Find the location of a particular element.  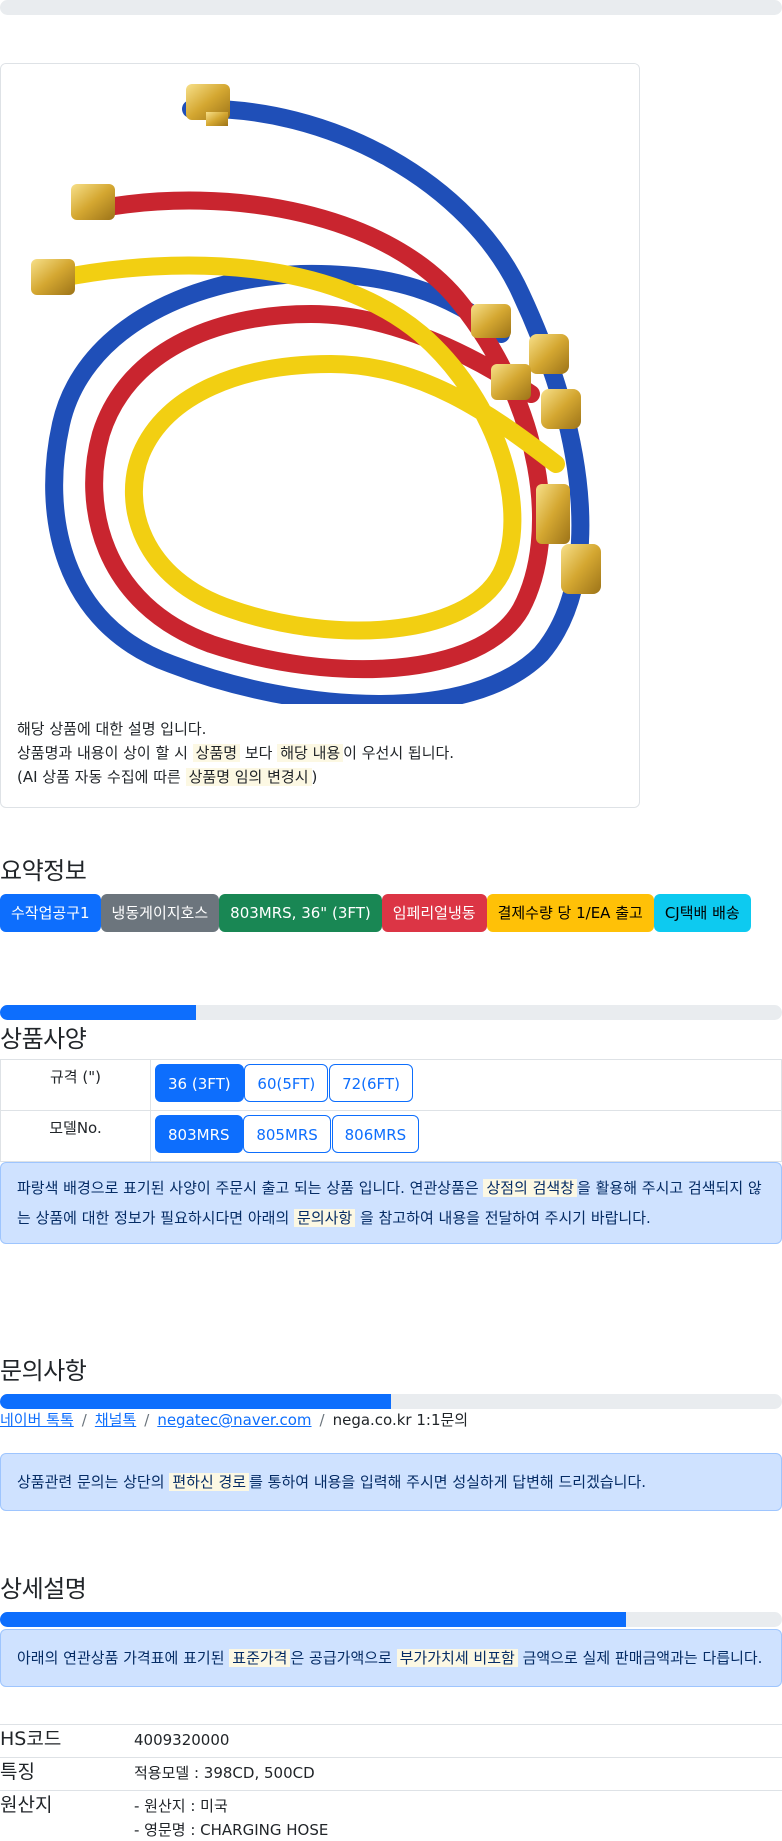

highlight-route: 편하신 경로 is located at coordinates (209, 1482).